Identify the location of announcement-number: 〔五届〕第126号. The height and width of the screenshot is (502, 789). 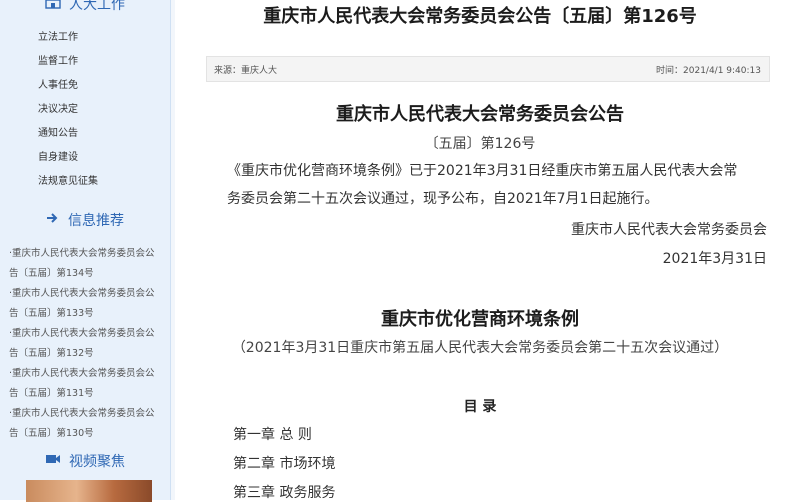
(480, 144).